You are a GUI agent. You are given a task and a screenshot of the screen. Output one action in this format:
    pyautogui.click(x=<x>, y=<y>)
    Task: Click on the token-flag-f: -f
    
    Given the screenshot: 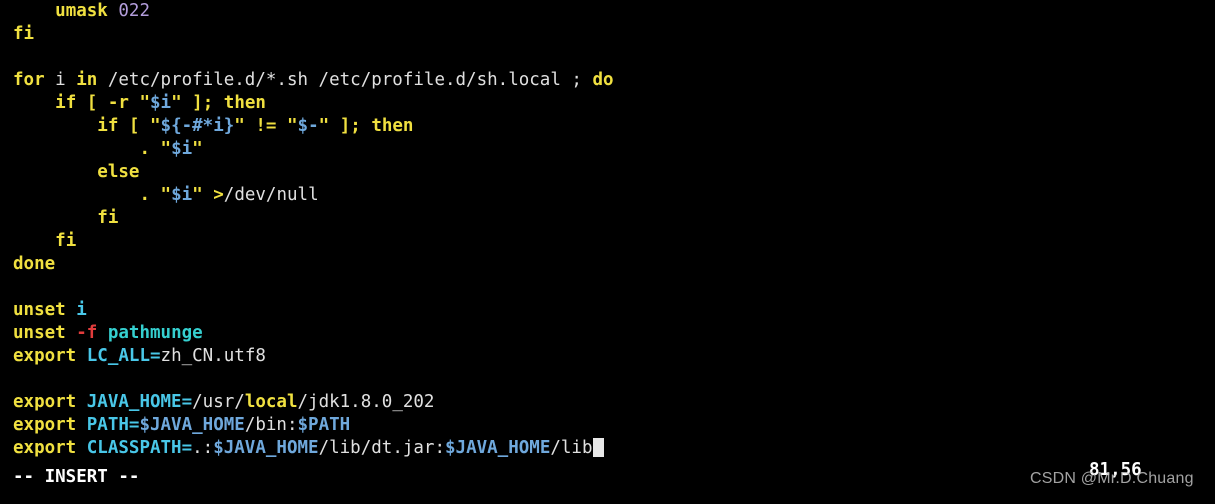 What is the action you would take?
    pyautogui.click(x=87, y=333)
    